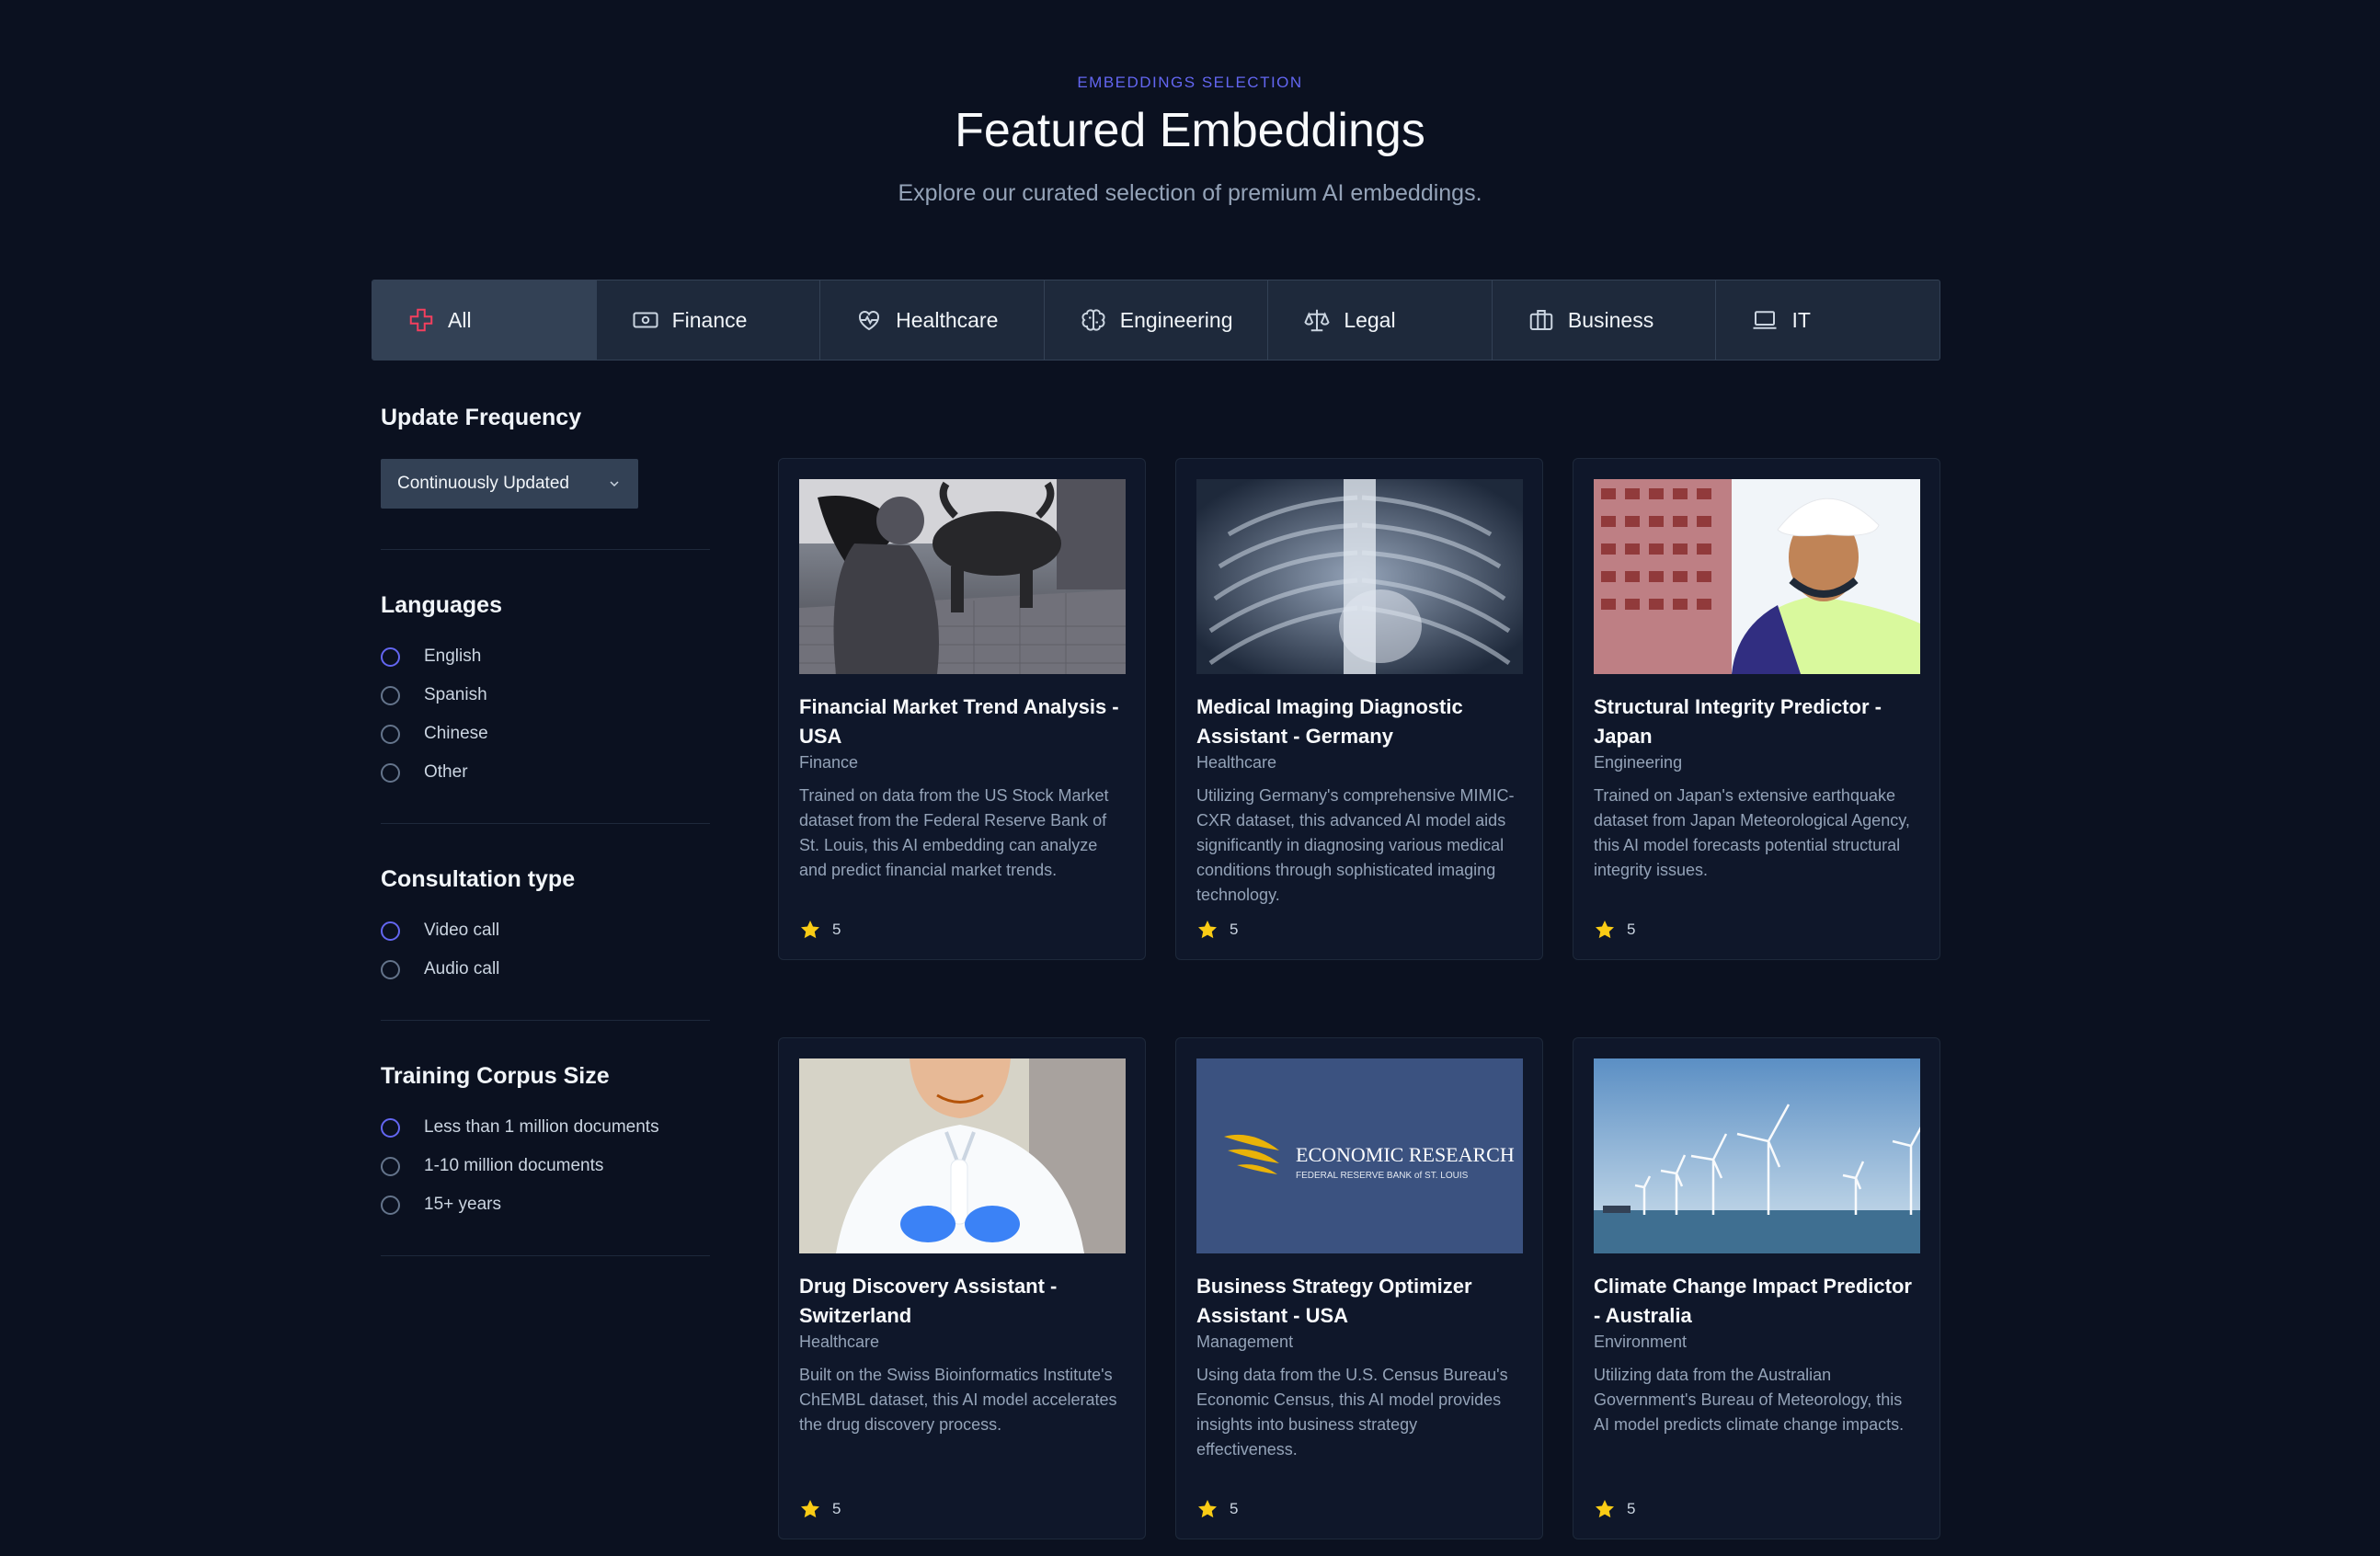 Image resolution: width=2380 pixels, height=1556 pixels. I want to click on logo-line-2: FEDERAL RESERVE BANK of ST. LOUIS, so click(1382, 1176).